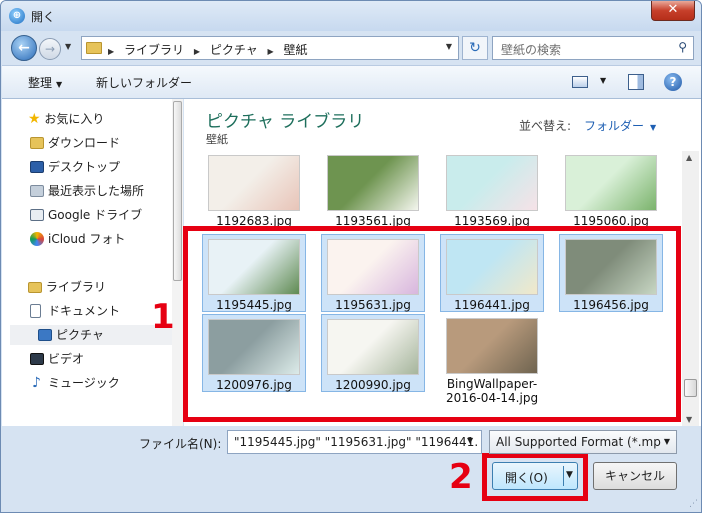 Image resolution: width=702 pixels, height=513 pixels. What do you see at coordinates (351, 82) in the screenshot?
I see `command-bar: 整理 ▼ 新しいフォルダー ▼ ?` at bounding box center [351, 82].